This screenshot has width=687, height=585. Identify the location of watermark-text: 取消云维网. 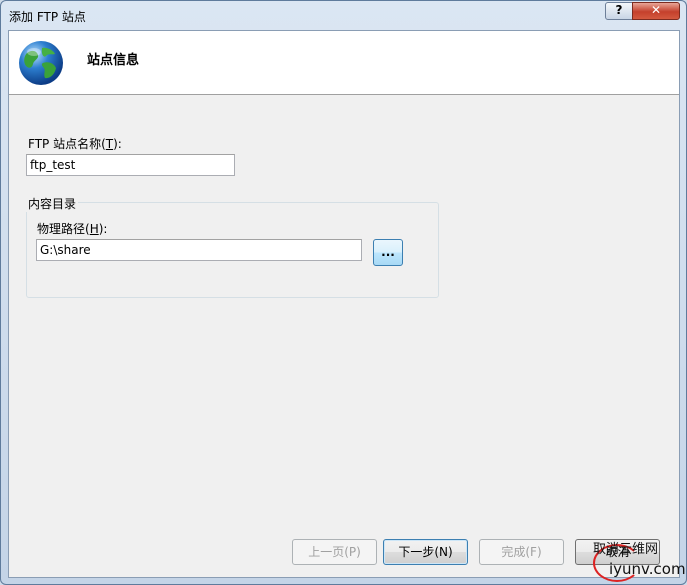
(626, 549).